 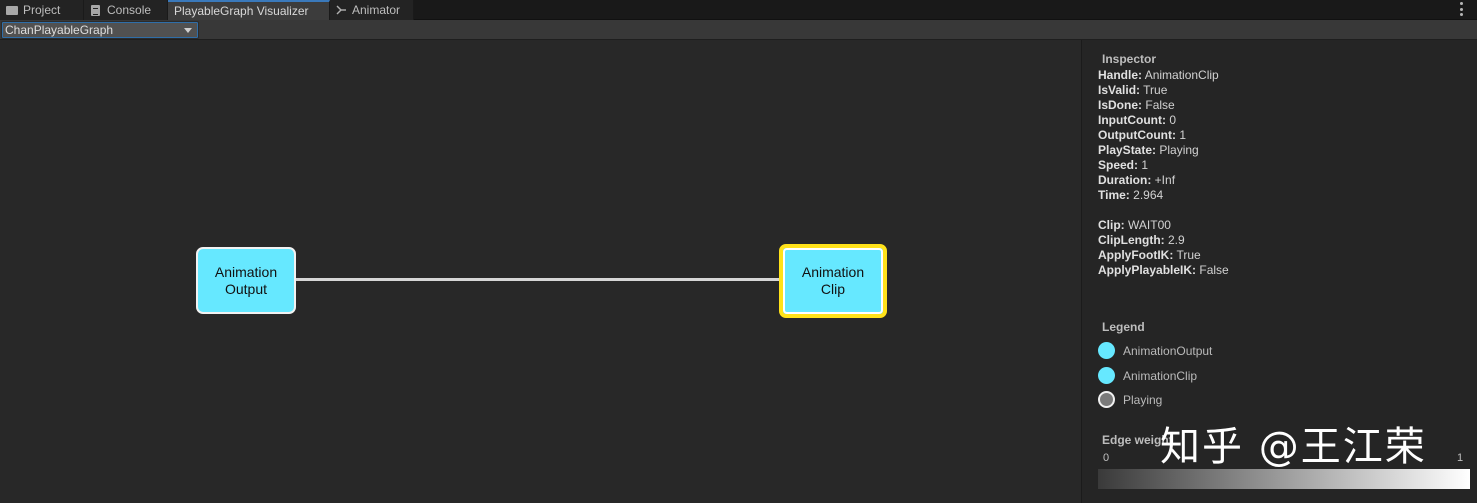 I want to click on edge-weight-min: 0, so click(x=1106, y=458).